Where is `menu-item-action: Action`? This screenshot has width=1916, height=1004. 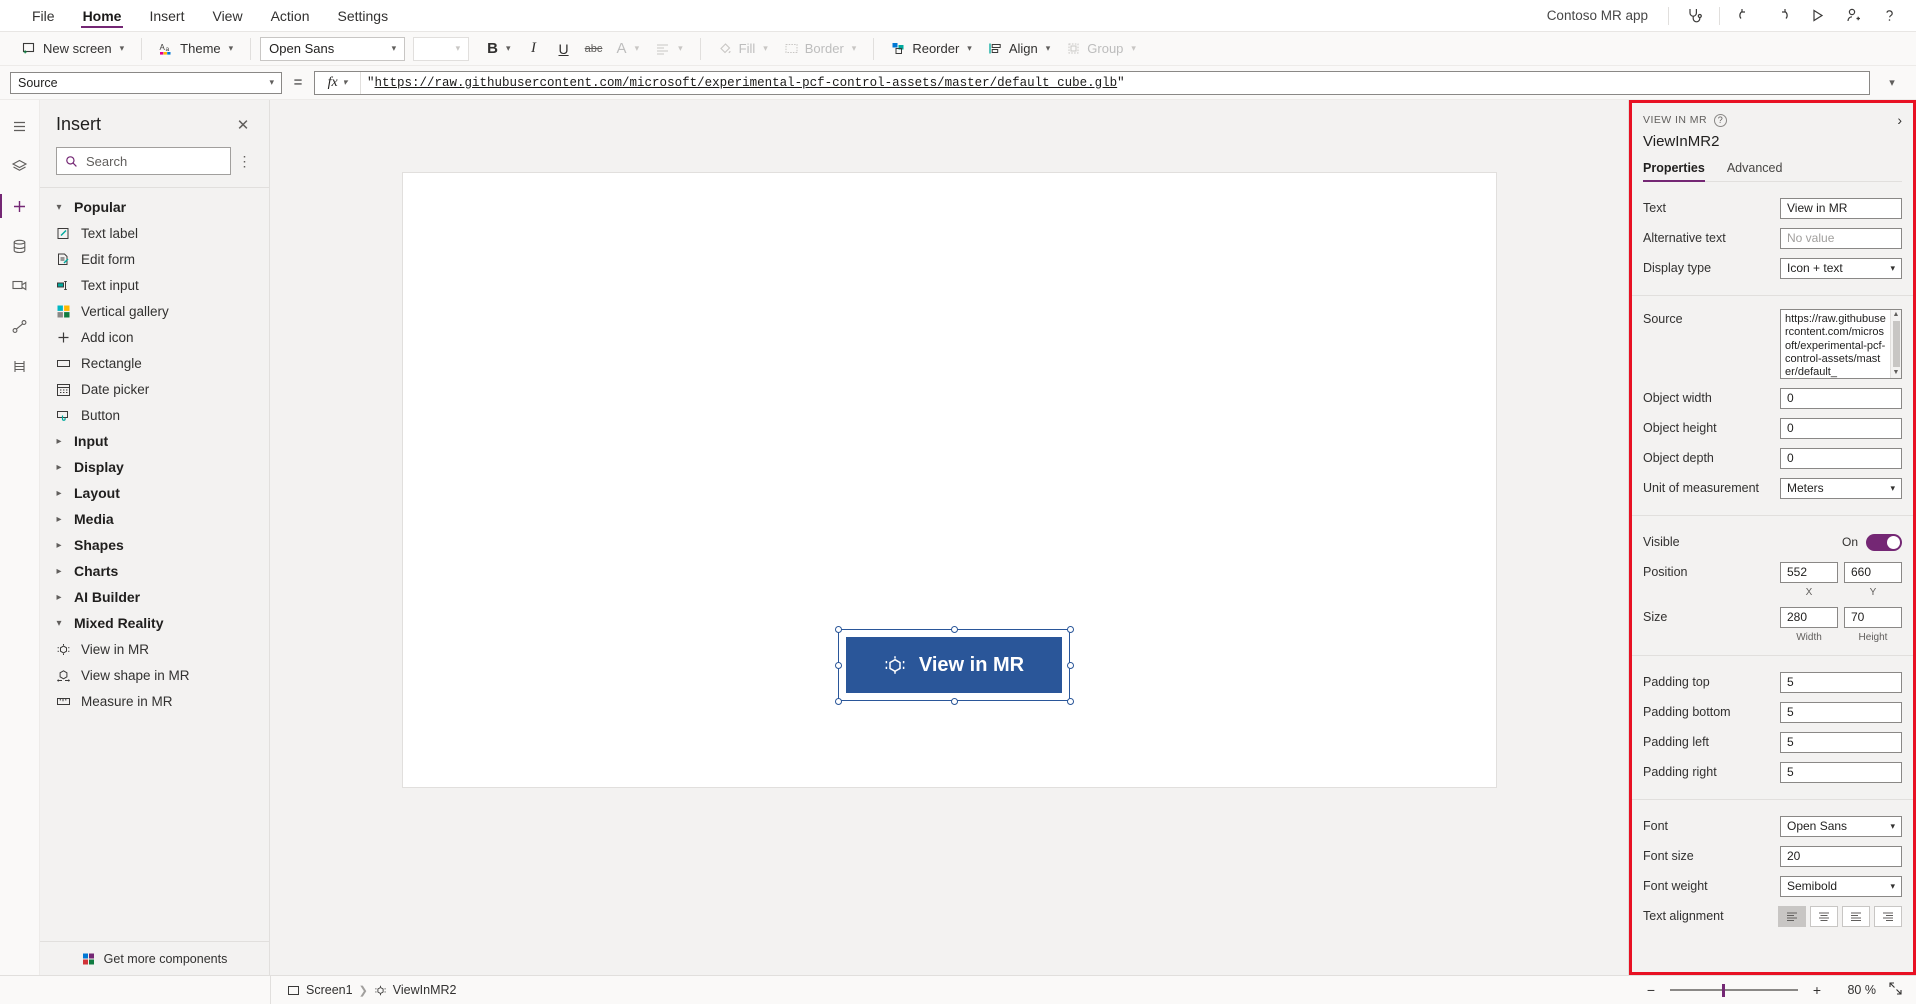 menu-item-action: Action is located at coordinates (290, 15).